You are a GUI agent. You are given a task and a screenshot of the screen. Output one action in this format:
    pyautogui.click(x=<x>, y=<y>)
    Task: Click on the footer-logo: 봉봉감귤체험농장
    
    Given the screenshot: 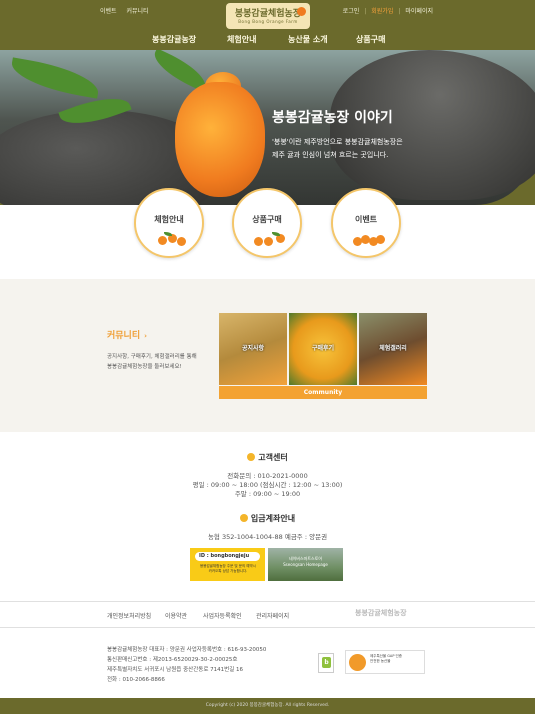 What is the action you would take?
    pyautogui.click(x=381, y=613)
    